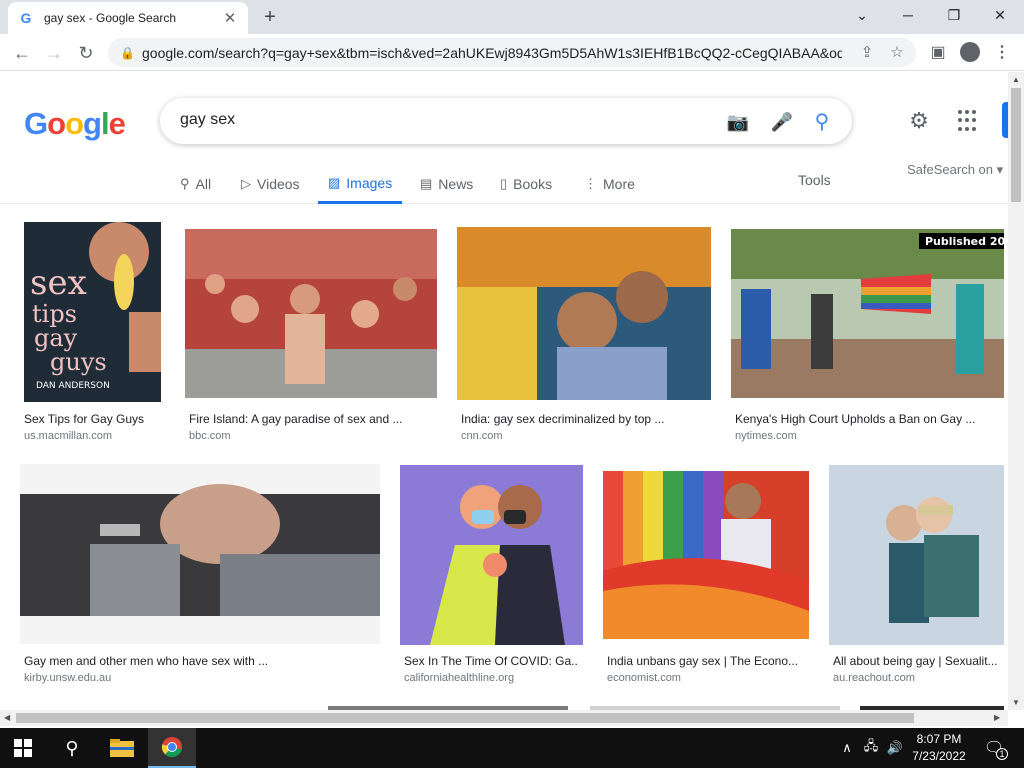 This screenshot has height=768, width=1024. I want to click on book-title-word: guys, so click(78, 362).